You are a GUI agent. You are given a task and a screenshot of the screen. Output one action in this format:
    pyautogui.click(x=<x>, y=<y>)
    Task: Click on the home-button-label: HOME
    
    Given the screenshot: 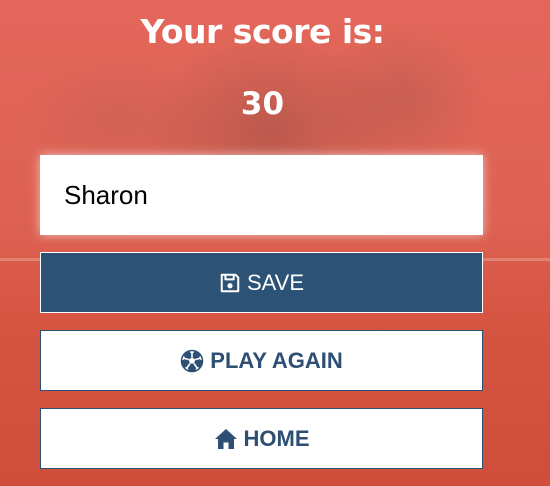 What is the action you would take?
    pyautogui.click(x=276, y=438)
    